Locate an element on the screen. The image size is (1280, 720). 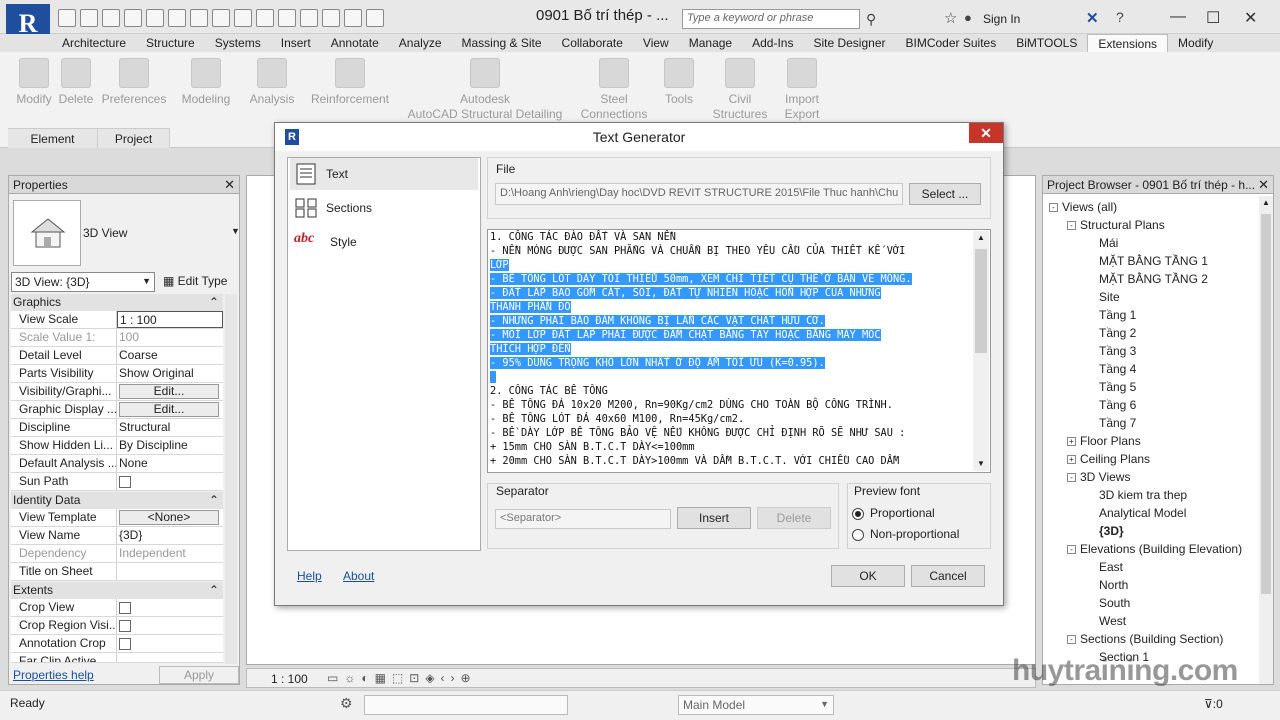
type-dropdown-icon: ▼ is located at coordinates (235, 231).